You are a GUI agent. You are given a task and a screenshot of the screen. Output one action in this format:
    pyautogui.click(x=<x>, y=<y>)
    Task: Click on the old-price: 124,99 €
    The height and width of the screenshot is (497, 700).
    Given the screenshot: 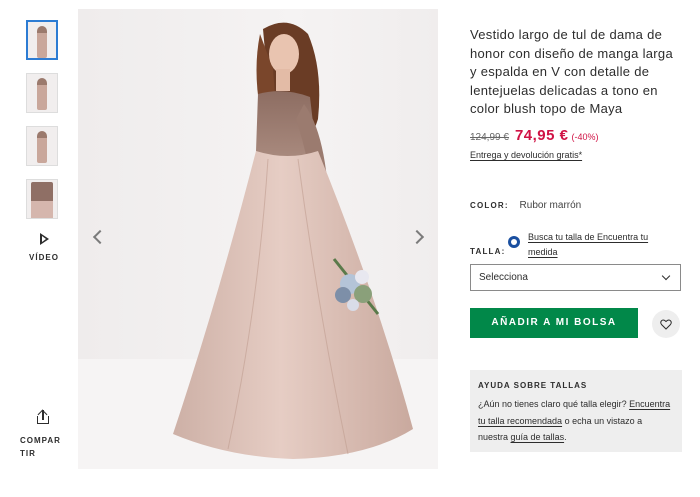 What is the action you would take?
    pyautogui.click(x=489, y=137)
    